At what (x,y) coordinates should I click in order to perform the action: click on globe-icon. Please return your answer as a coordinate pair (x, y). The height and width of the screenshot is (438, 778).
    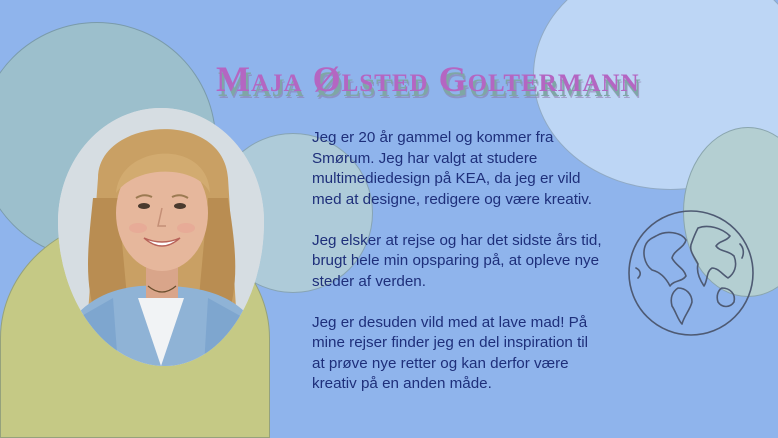
    Looking at the image, I should click on (691, 273).